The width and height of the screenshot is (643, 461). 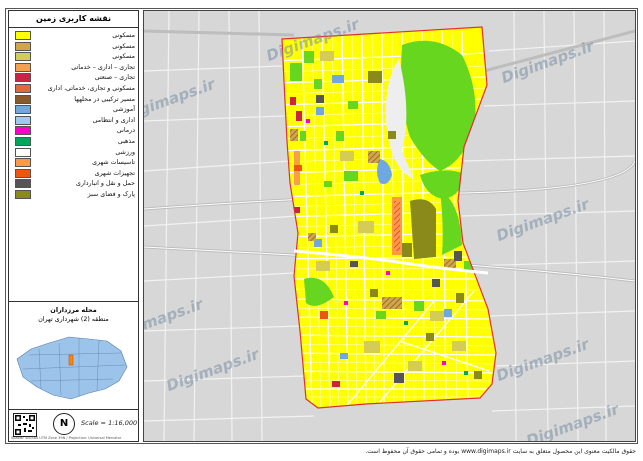 I want to click on legend-label: مسکونی و تجاری، خدماتی، اداری, so click(x=91, y=88).